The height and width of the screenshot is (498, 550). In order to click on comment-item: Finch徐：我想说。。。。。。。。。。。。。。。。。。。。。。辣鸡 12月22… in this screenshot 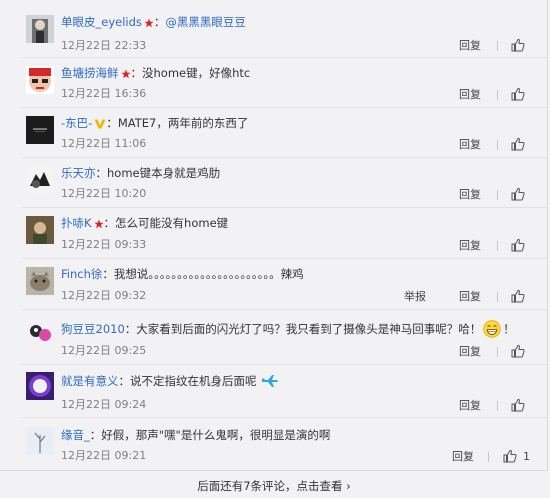, I will do `click(274, 284)`.